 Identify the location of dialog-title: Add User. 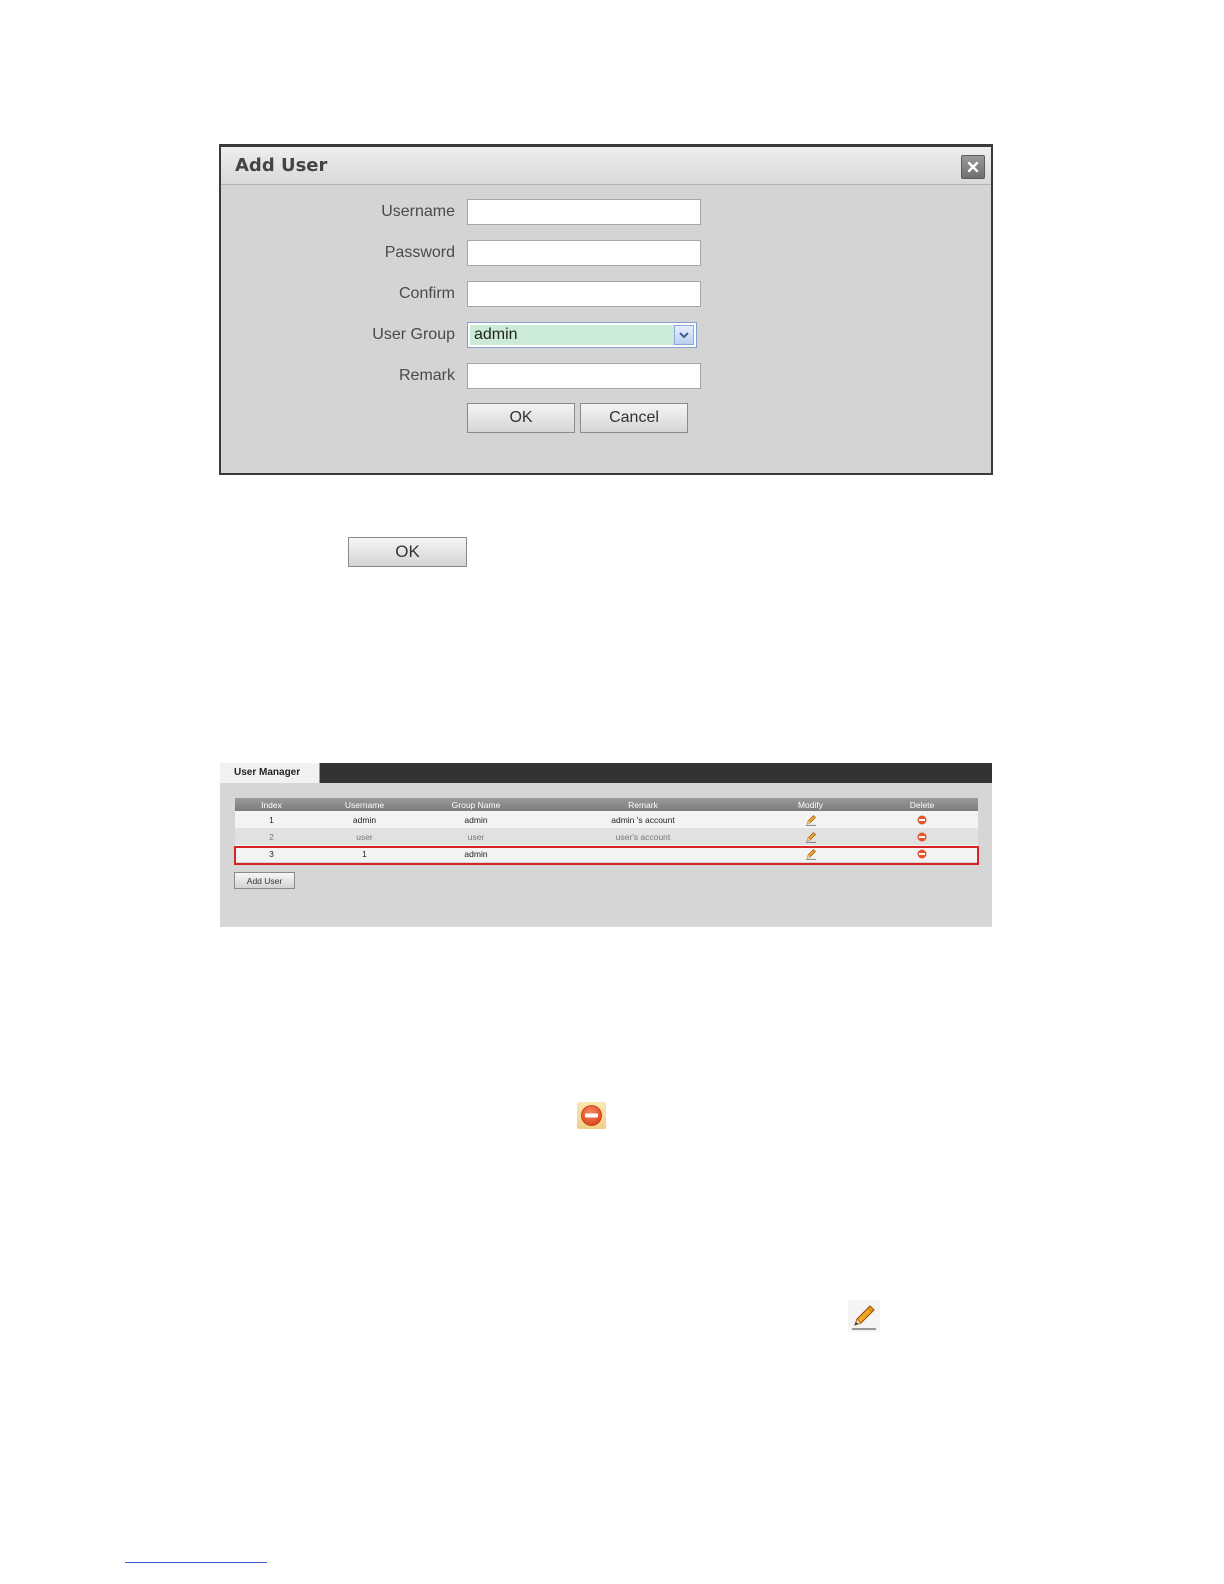
(281, 165).